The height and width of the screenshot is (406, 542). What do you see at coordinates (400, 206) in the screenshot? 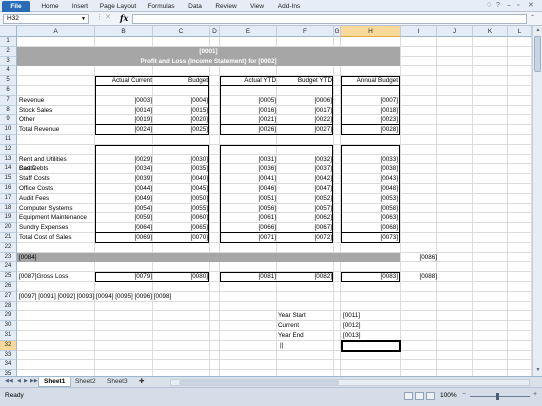
I see `gridline-col` at bounding box center [400, 206].